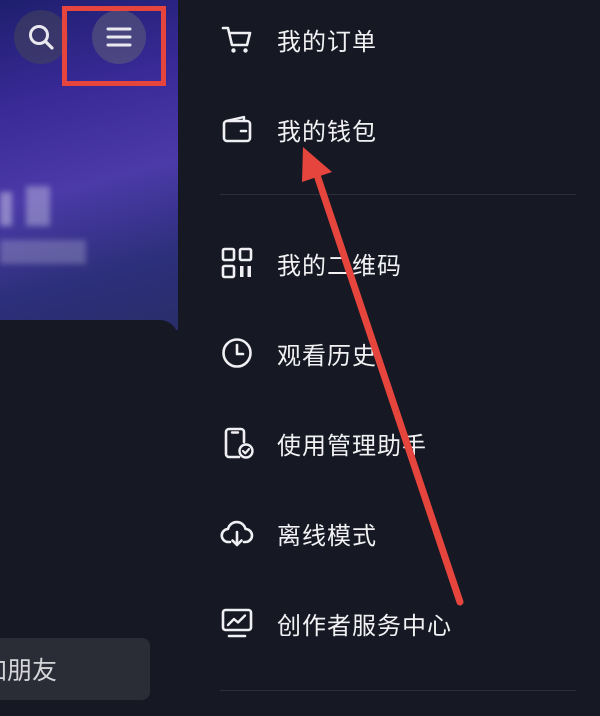  Describe the element at coordinates (327, 535) in the screenshot. I see `menu-item-label: 离线模式` at that location.